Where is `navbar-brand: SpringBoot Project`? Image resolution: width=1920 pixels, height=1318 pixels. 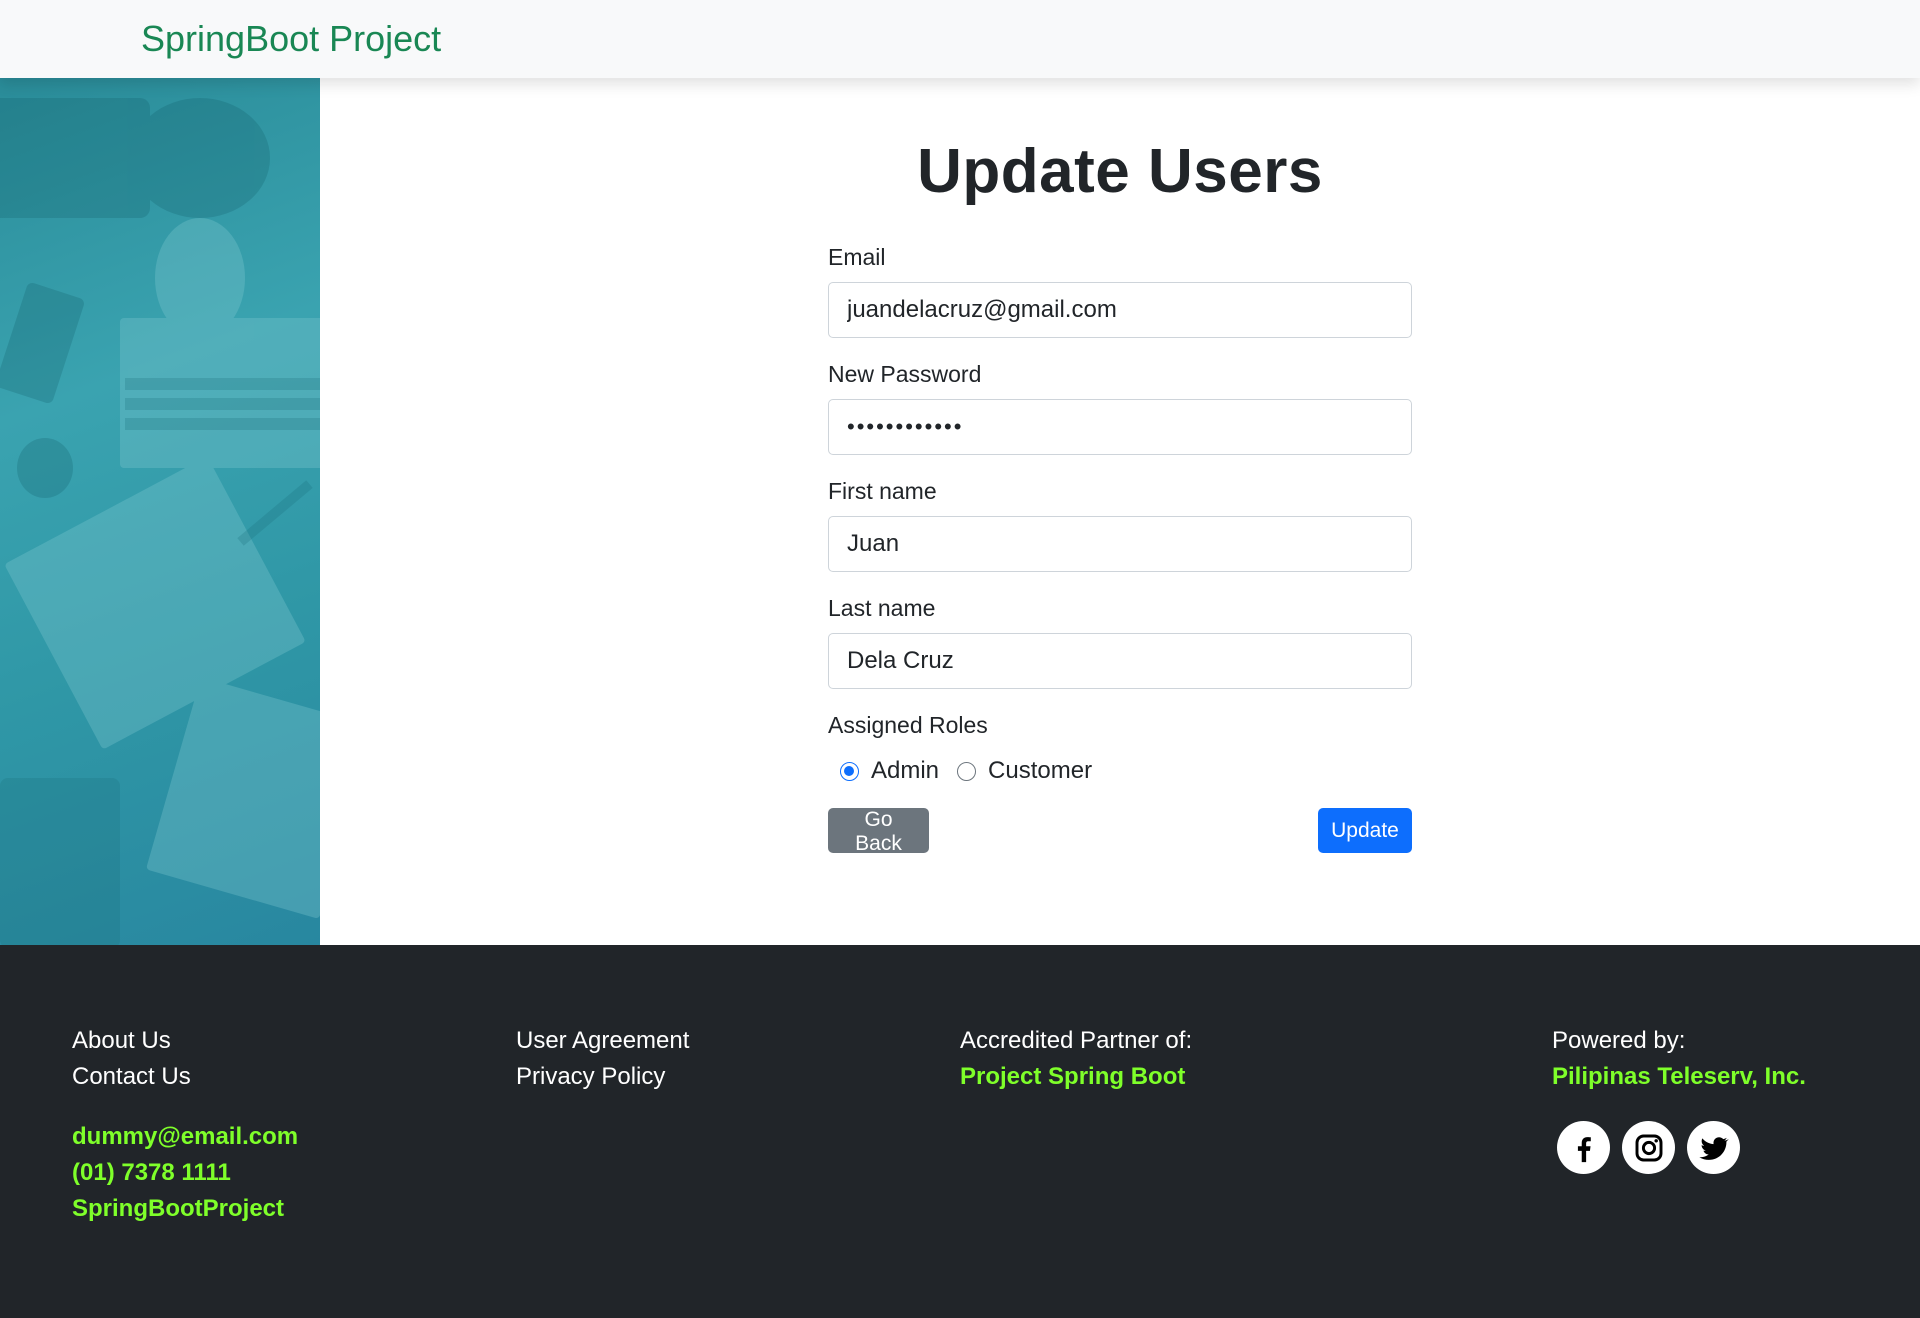
navbar-brand: SpringBoot Project is located at coordinates (291, 39).